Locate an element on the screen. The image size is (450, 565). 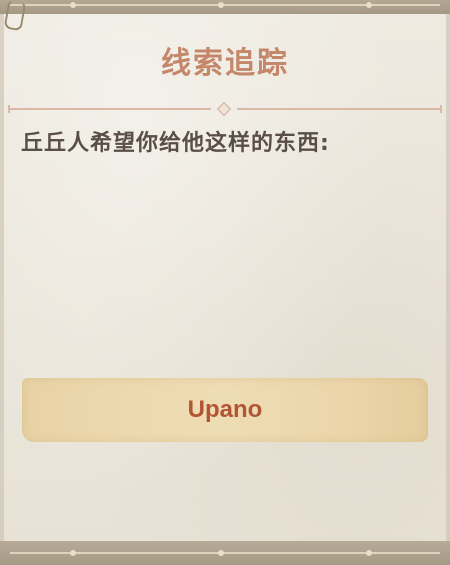
bottom-border is located at coordinates (225, 553).